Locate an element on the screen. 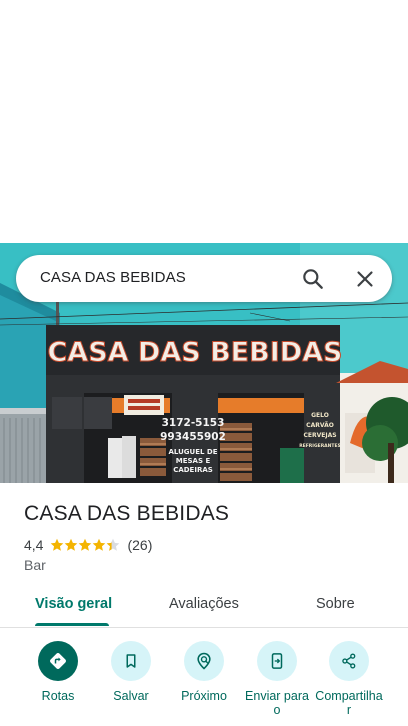 This screenshot has width=408, height=726. share-icon is located at coordinates (349, 661).